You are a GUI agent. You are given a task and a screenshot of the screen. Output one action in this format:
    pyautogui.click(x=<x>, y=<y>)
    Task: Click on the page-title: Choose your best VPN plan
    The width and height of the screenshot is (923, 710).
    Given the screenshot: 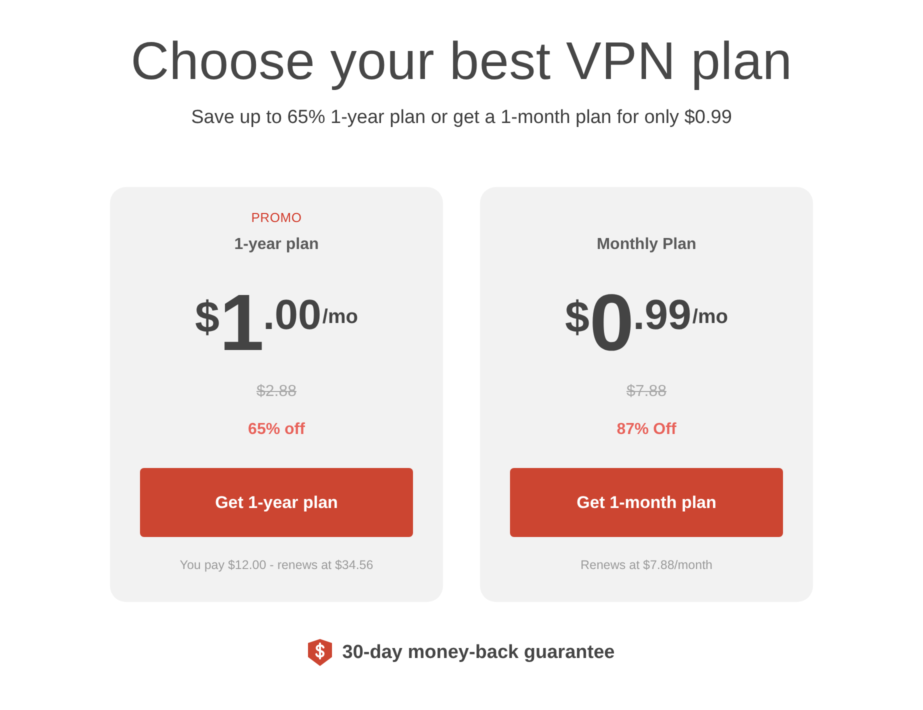 What is the action you would take?
    pyautogui.click(x=461, y=62)
    